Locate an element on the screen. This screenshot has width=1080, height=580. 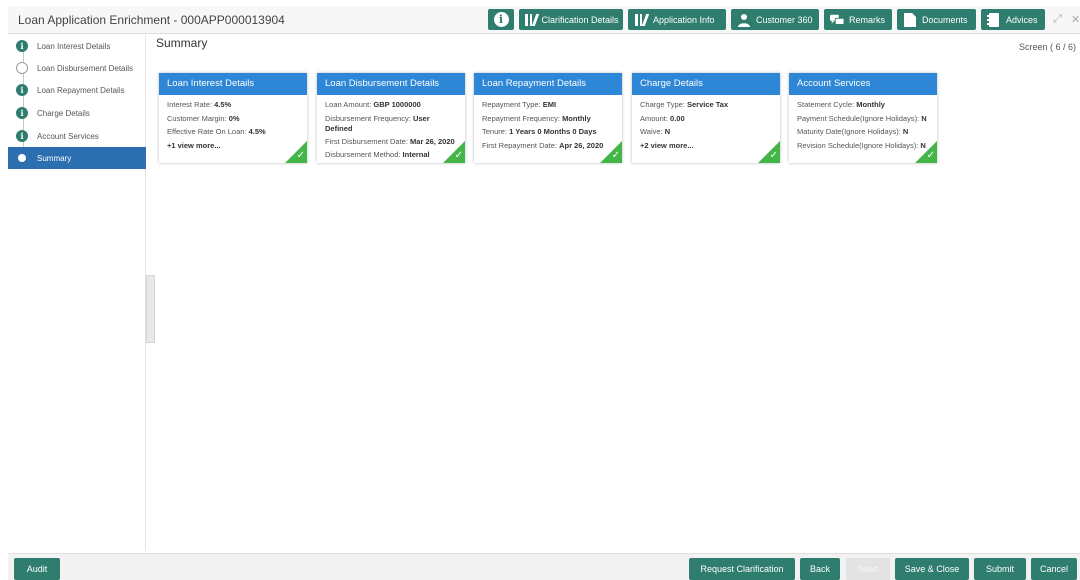
clarification-details-label: Clarification Details is located at coordinates (580, 19).